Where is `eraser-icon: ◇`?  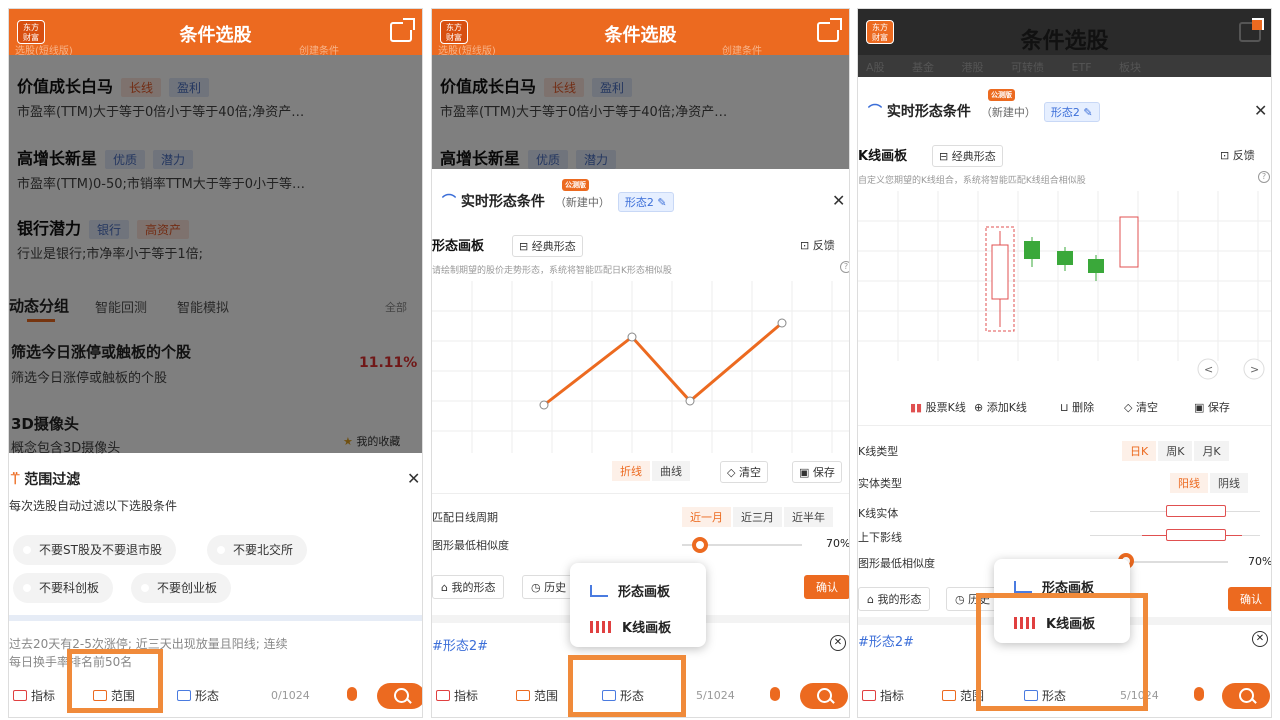 eraser-icon: ◇ is located at coordinates (731, 472).